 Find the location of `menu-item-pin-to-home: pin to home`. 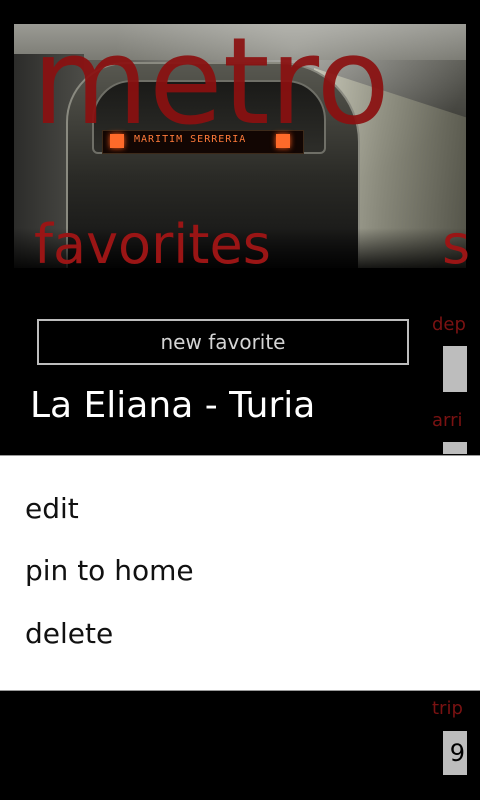

menu-item-pin-to-home: pin to home is located at coordinates (109, 571).